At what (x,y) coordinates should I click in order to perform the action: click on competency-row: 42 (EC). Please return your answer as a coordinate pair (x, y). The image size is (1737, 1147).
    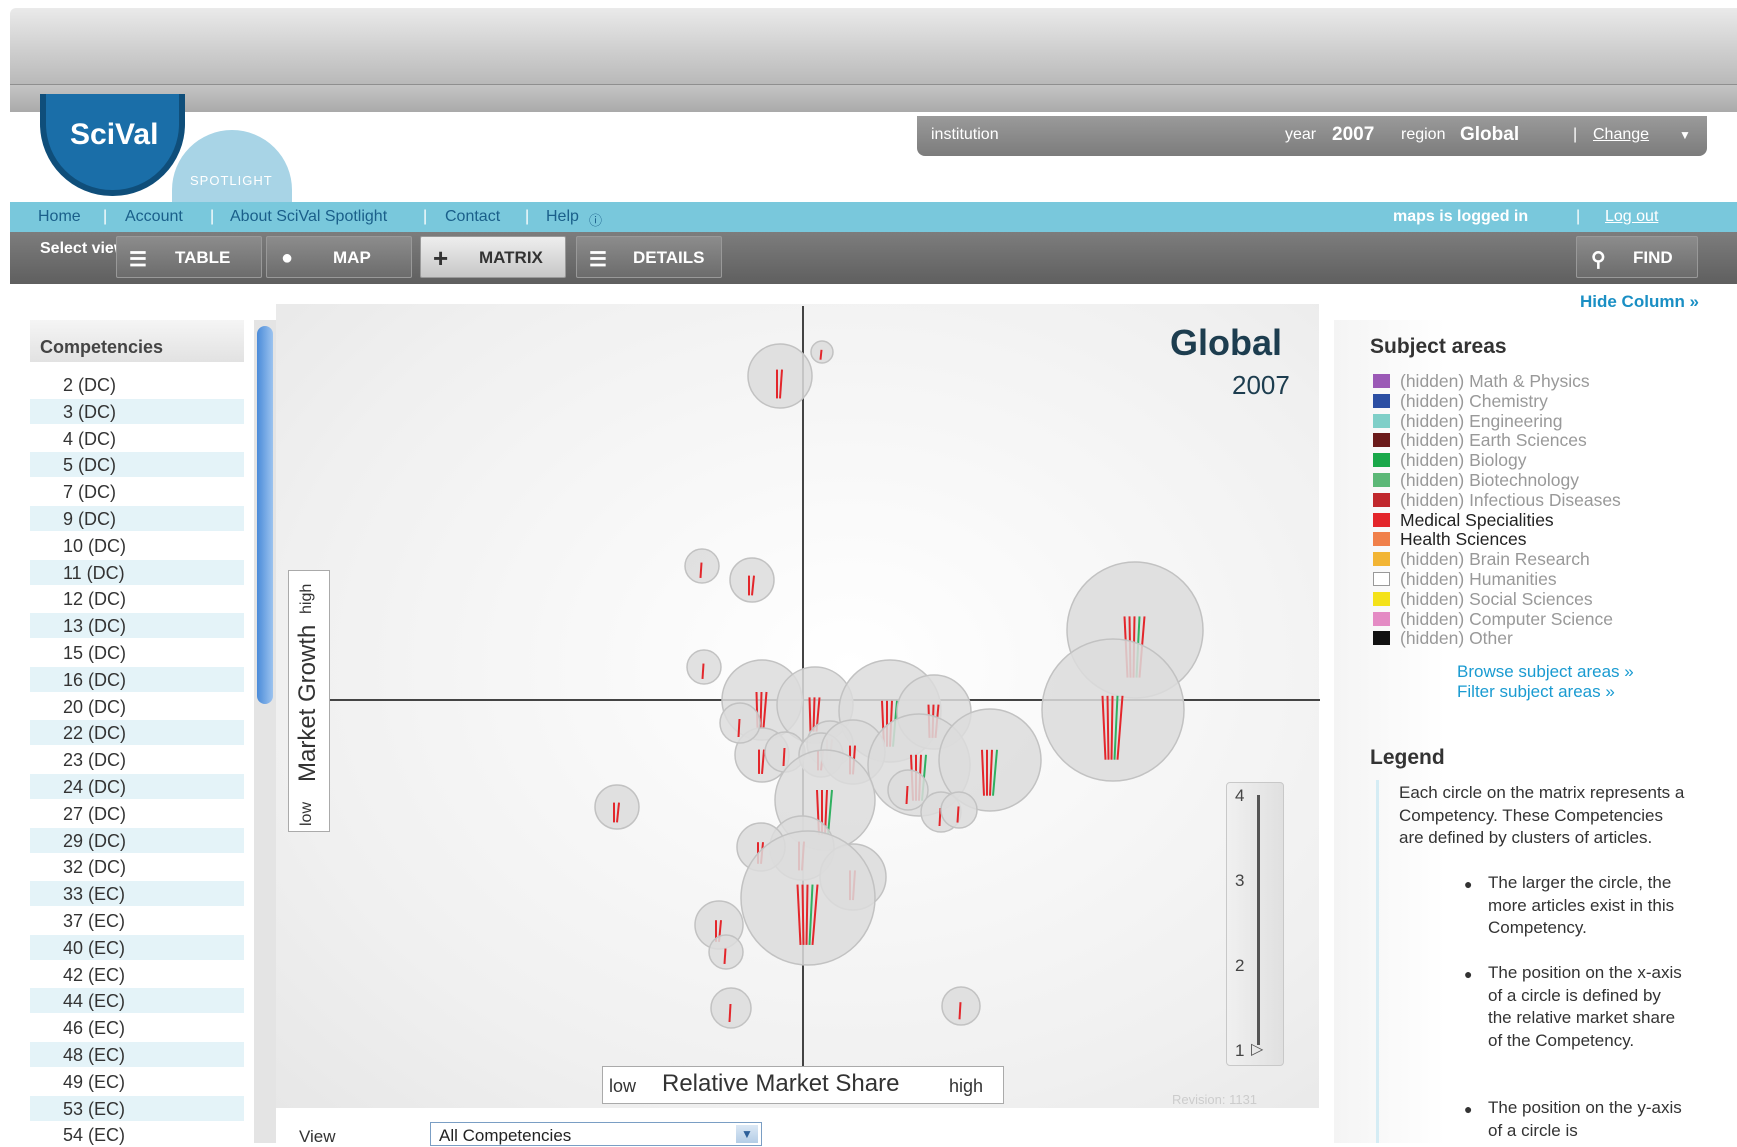
    Looking at the image, I should click on (137, 974).